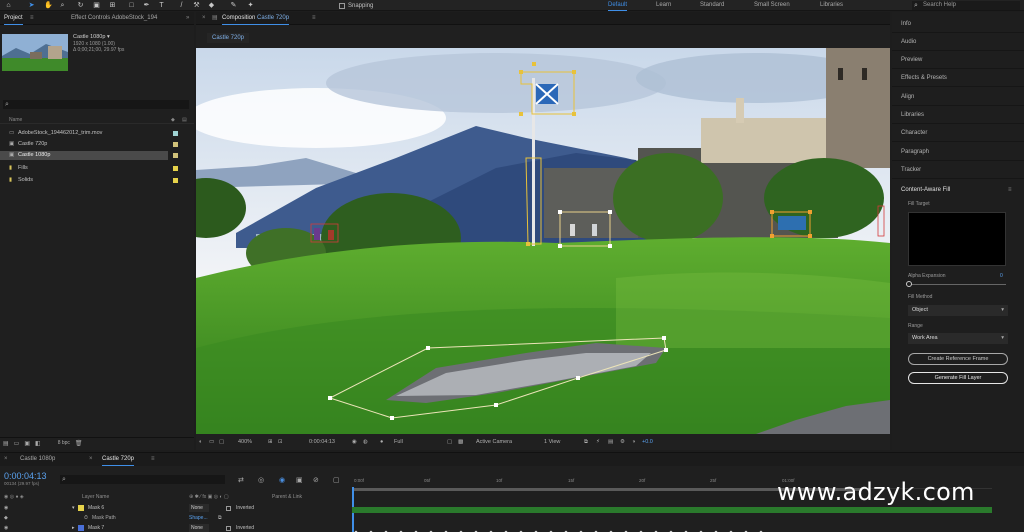 The width and height of the screenshot is (1024, 532). What do you see at coordinates (17, 443) in the screenshot?
I see `new-folder-icon: ▭` at bounding box center [17, 443].